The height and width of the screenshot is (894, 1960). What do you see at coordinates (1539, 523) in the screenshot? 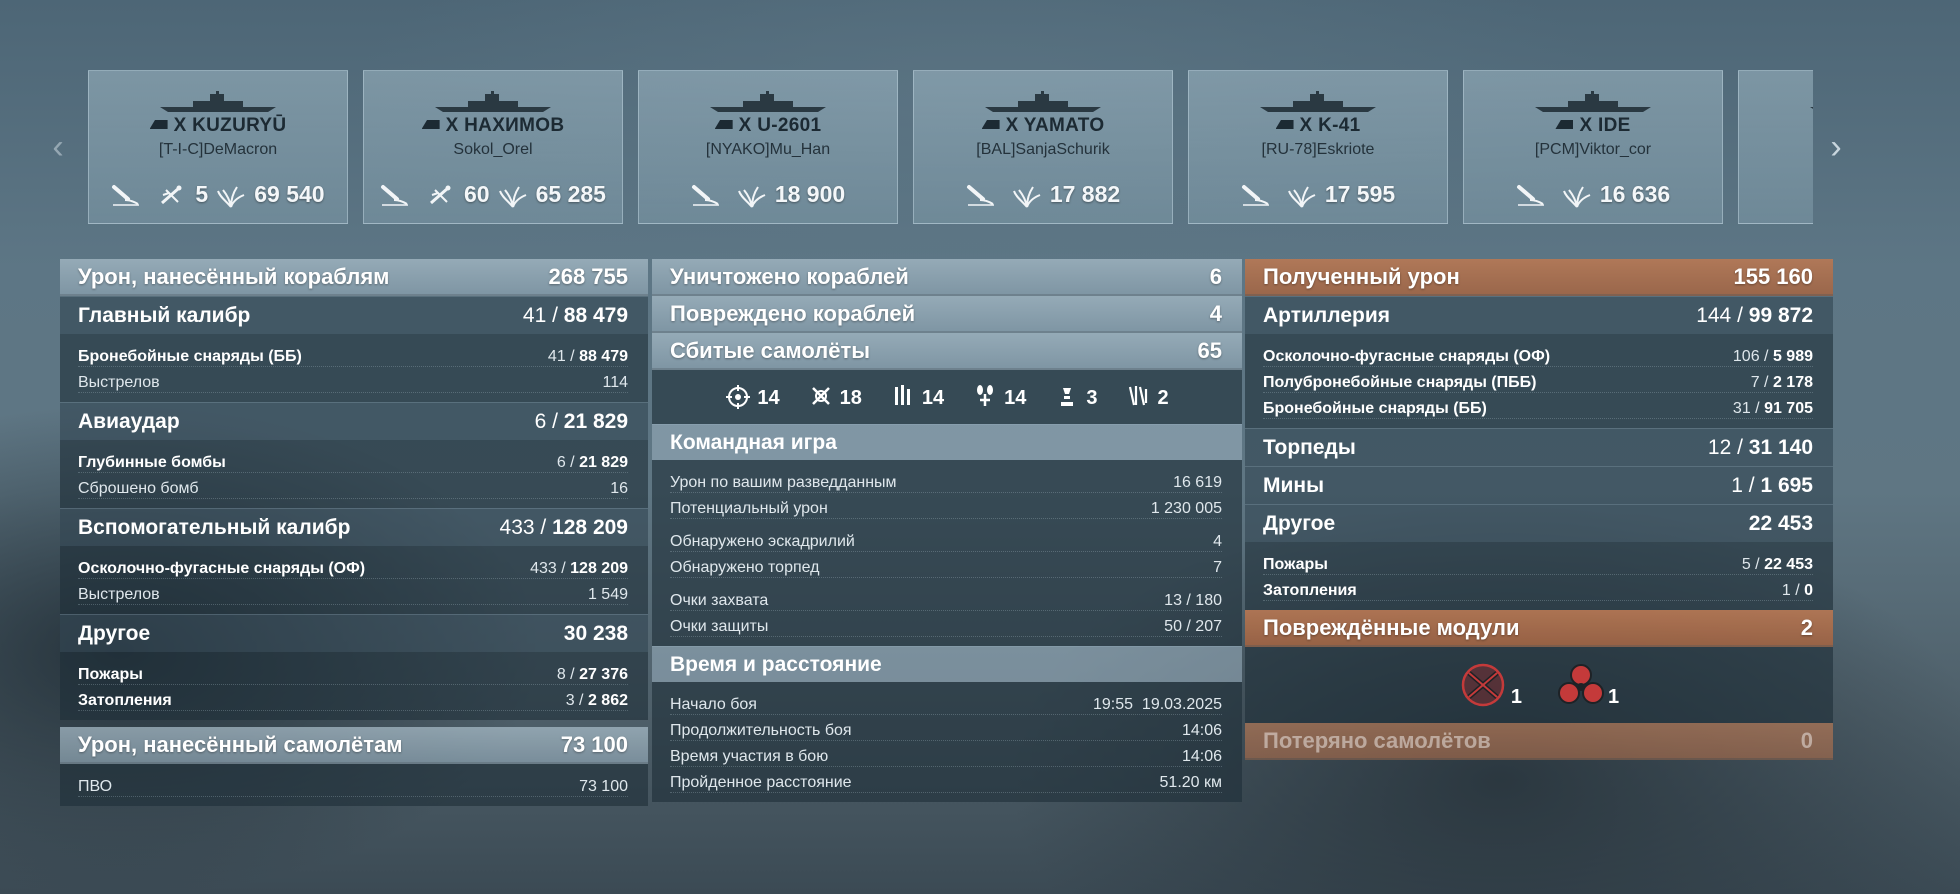
I see `other-received-row: Другое 22 453` at bounding box center [1539, 523].